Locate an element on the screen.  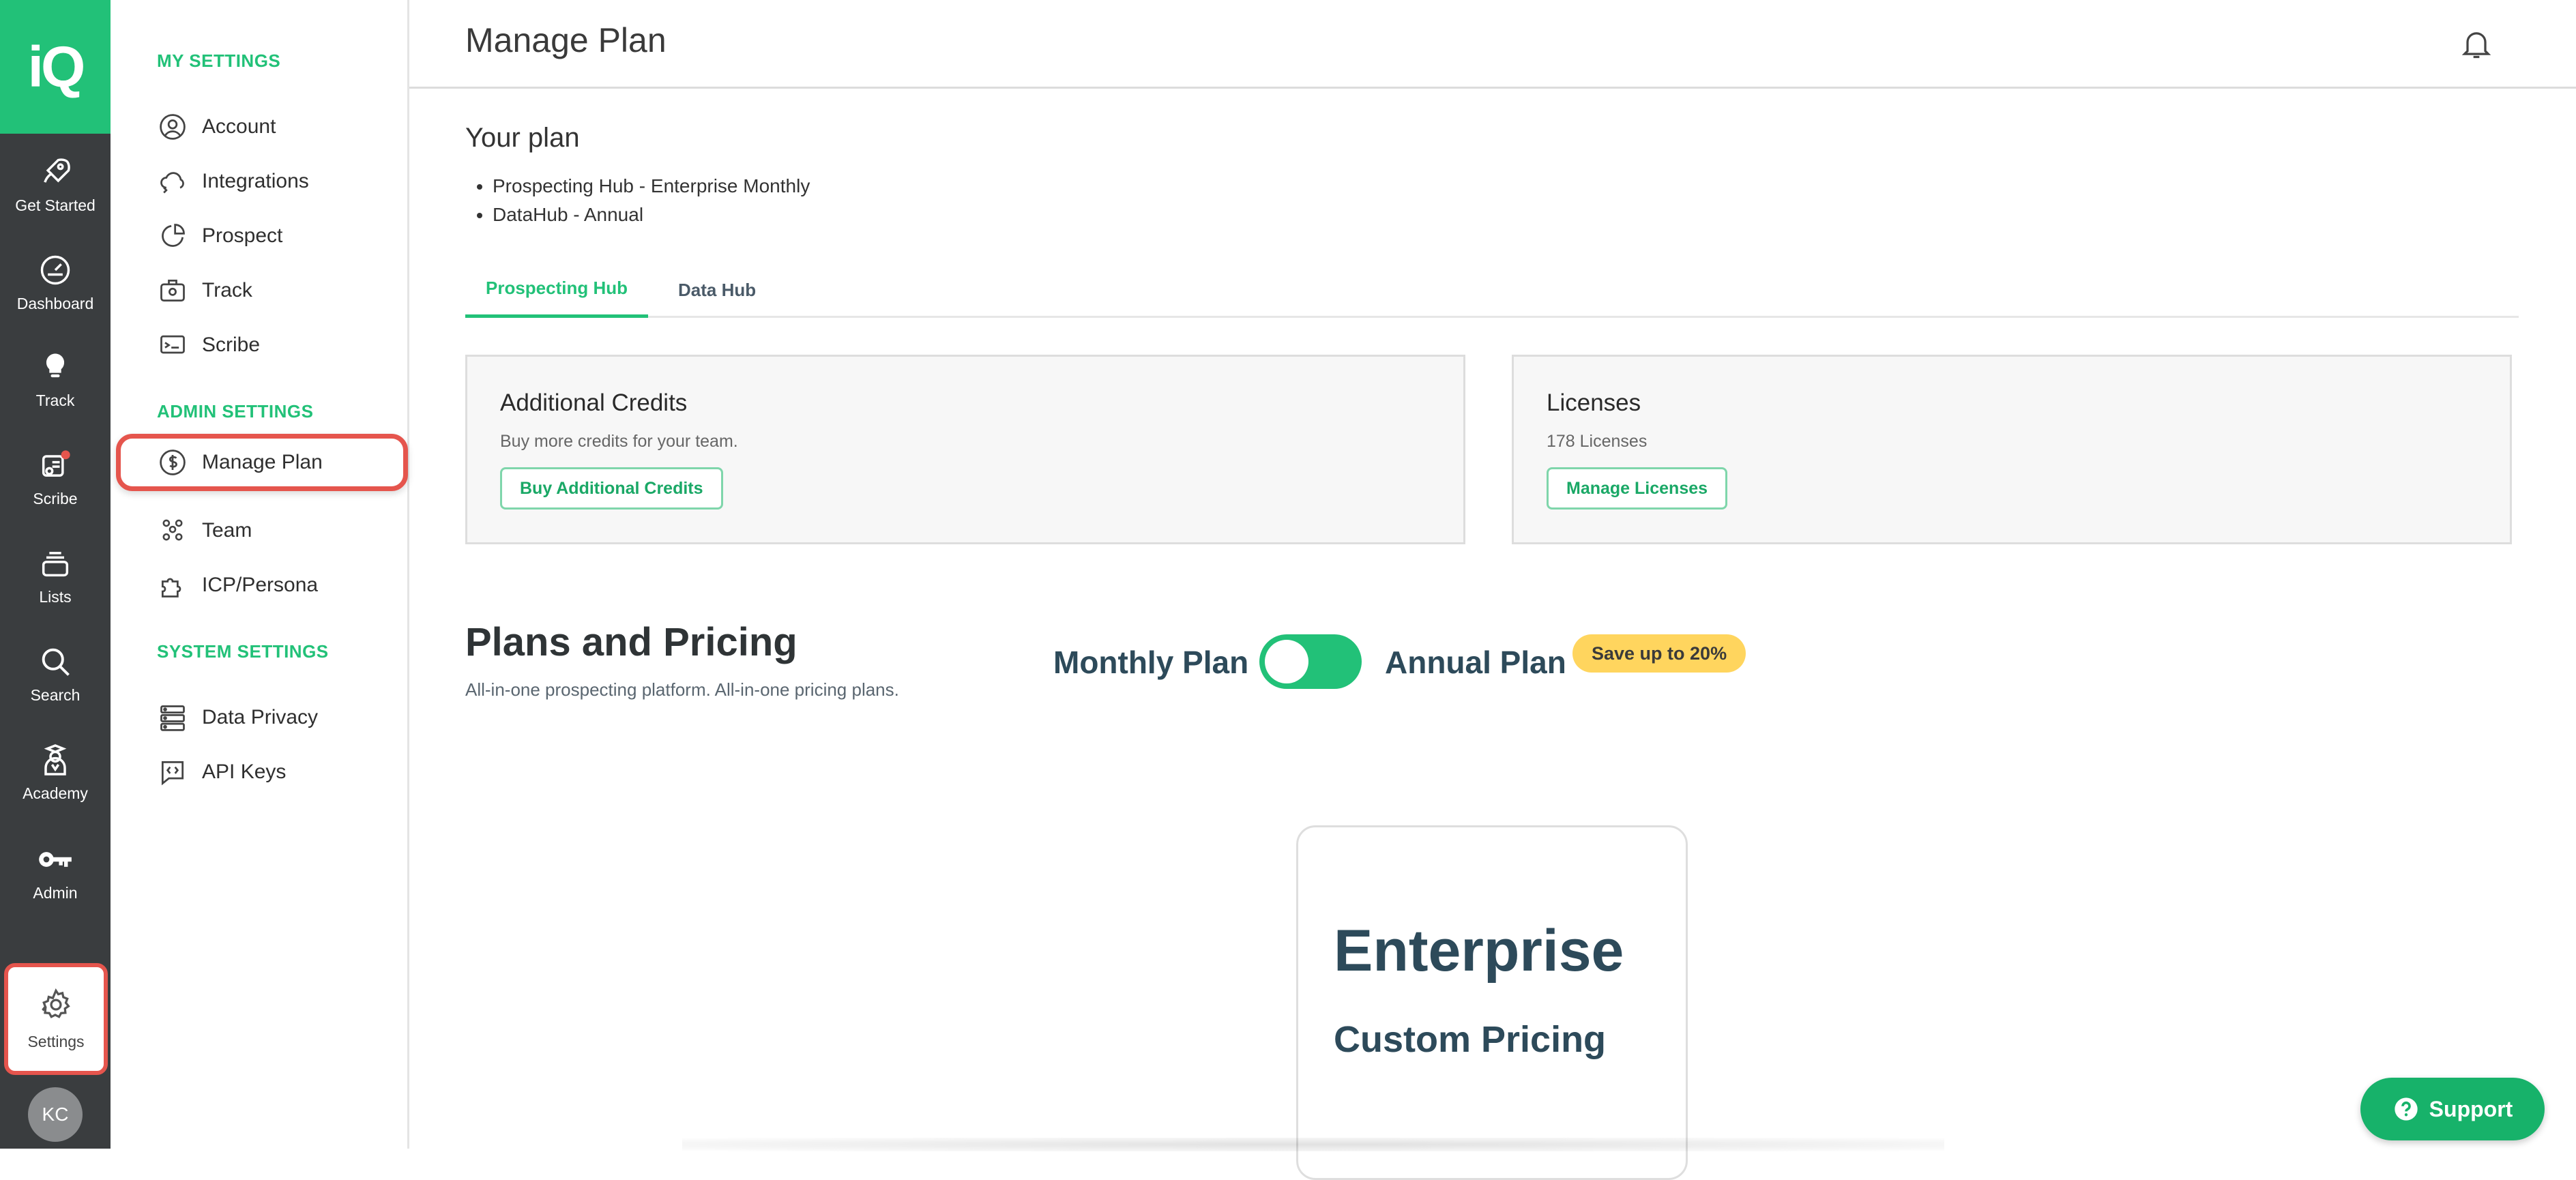
search-icon is located at coordinates (56, 661).